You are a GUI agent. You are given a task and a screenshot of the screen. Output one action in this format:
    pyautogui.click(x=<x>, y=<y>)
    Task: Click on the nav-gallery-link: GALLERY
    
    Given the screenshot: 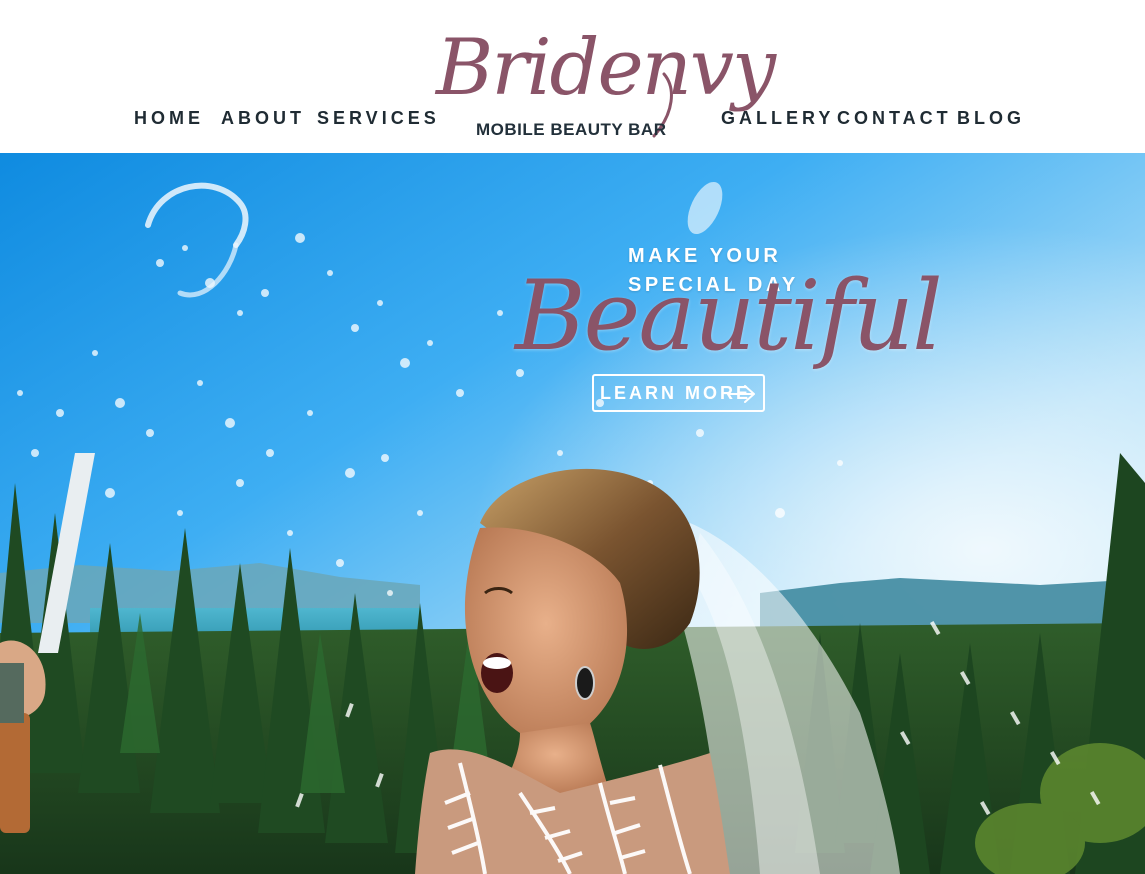 What is the action you would take?
    pyautogui.click(x=777, y=118)
    